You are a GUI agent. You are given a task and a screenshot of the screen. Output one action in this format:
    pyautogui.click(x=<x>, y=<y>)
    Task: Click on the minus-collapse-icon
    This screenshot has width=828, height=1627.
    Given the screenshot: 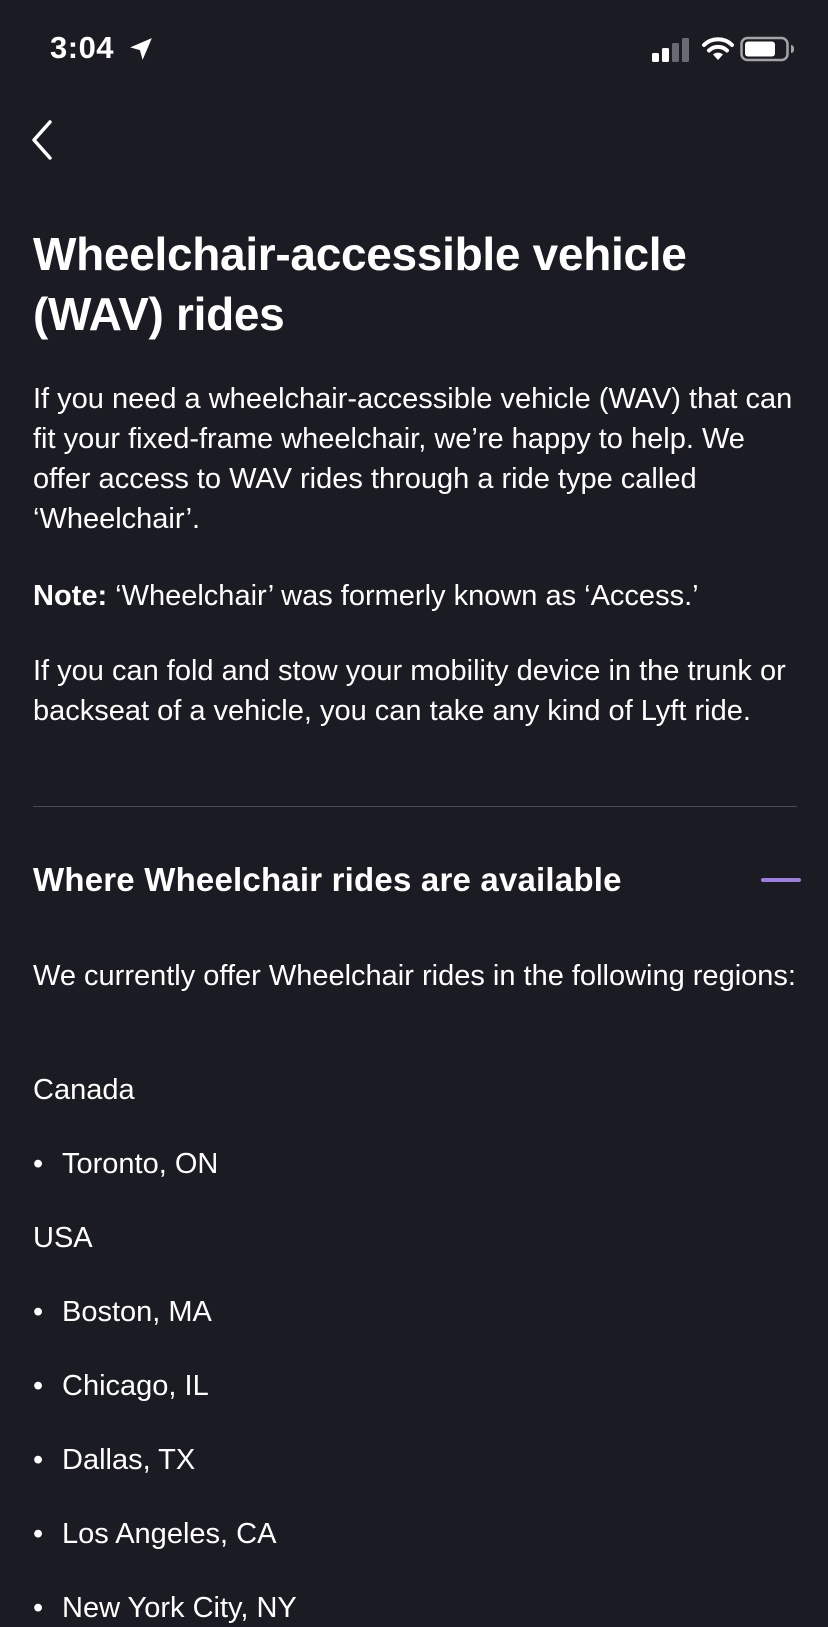 What is the action you would take?
    pyautogui.click(x=781, y=880)
    